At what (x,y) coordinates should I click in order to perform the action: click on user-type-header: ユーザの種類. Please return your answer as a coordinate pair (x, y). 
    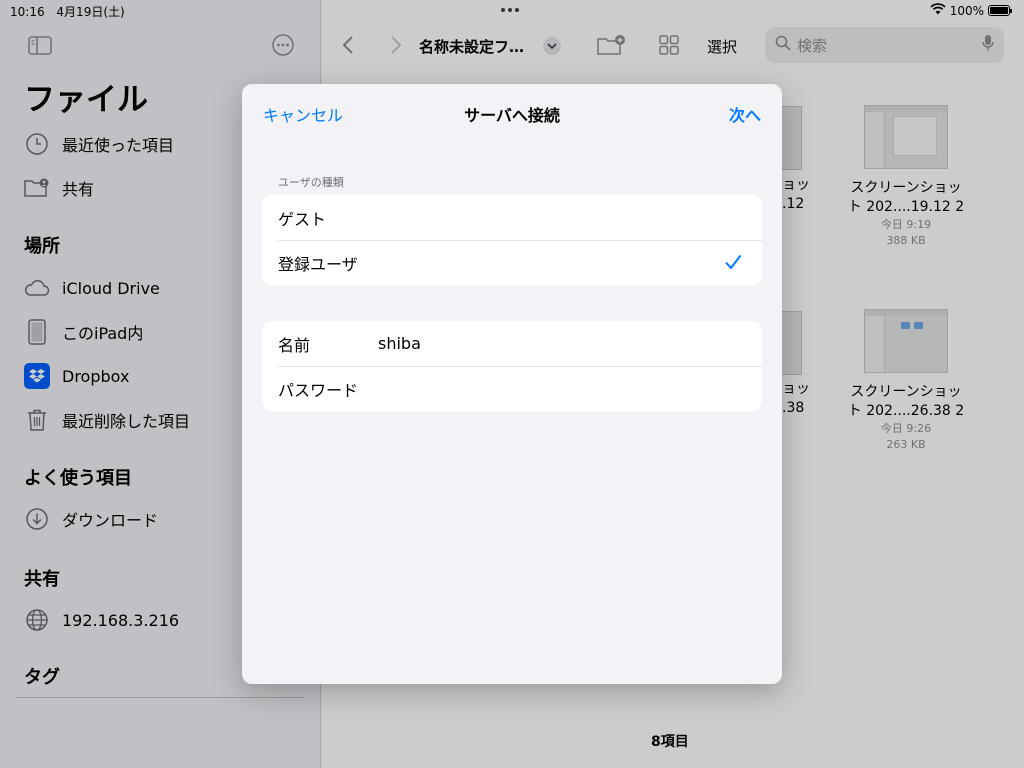
    Looking at the image, I should click on (311, 182).